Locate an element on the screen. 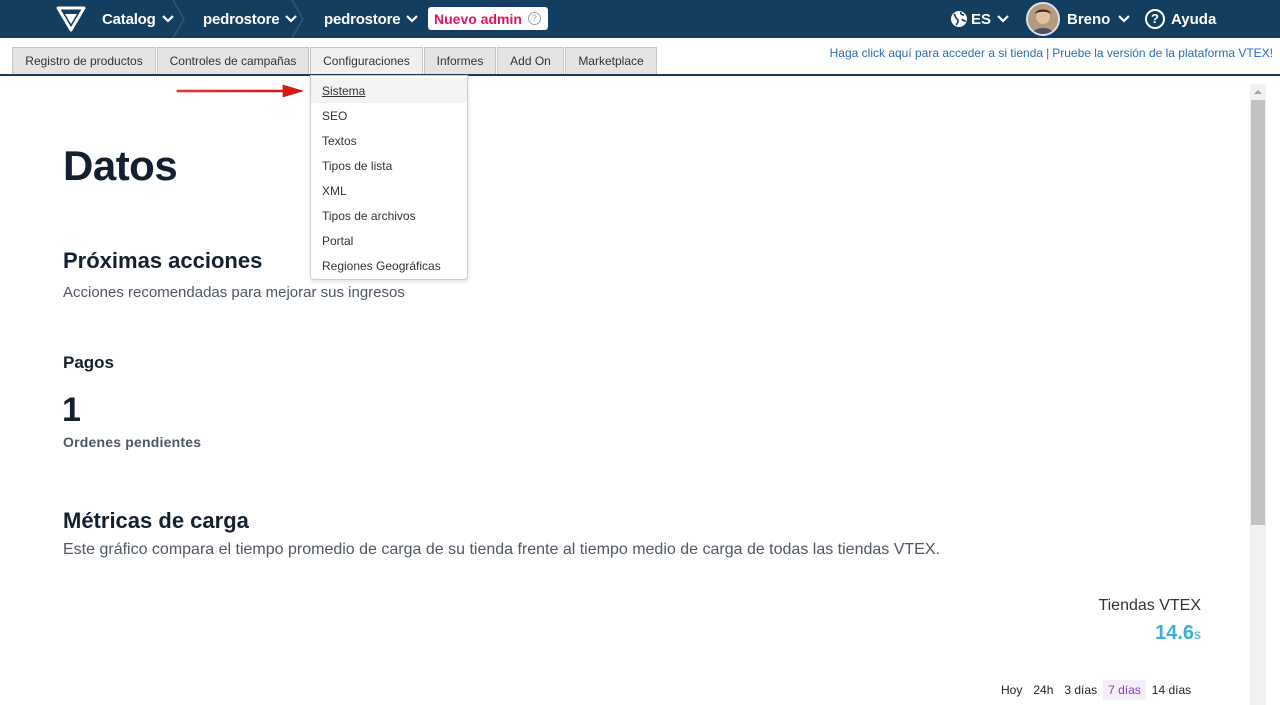  page-title: Datos is located at coordinates (120, 165).